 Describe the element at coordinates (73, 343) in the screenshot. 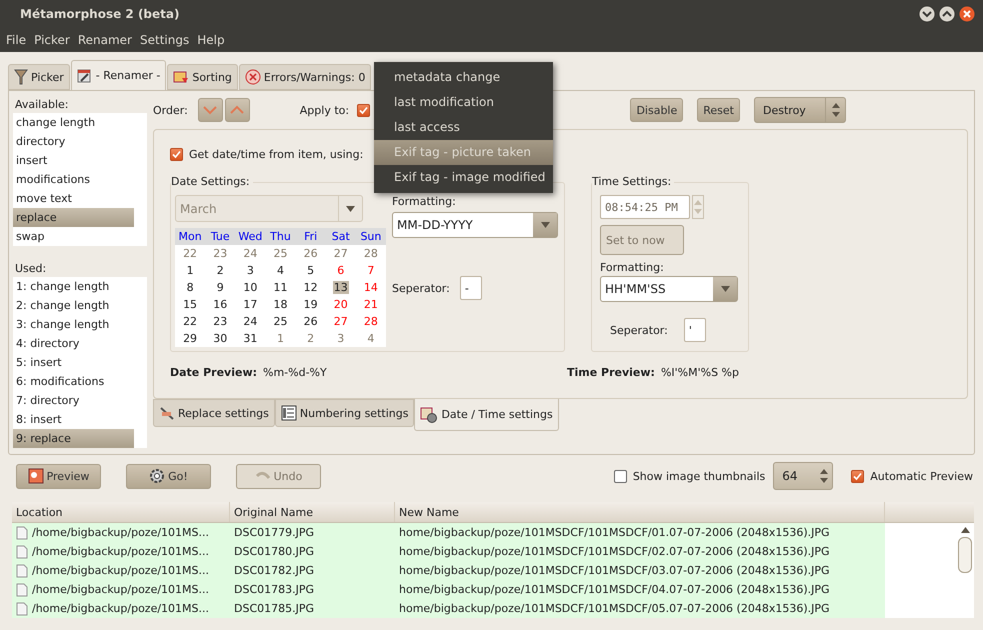

I see `list-item: 4: directory` at that location.